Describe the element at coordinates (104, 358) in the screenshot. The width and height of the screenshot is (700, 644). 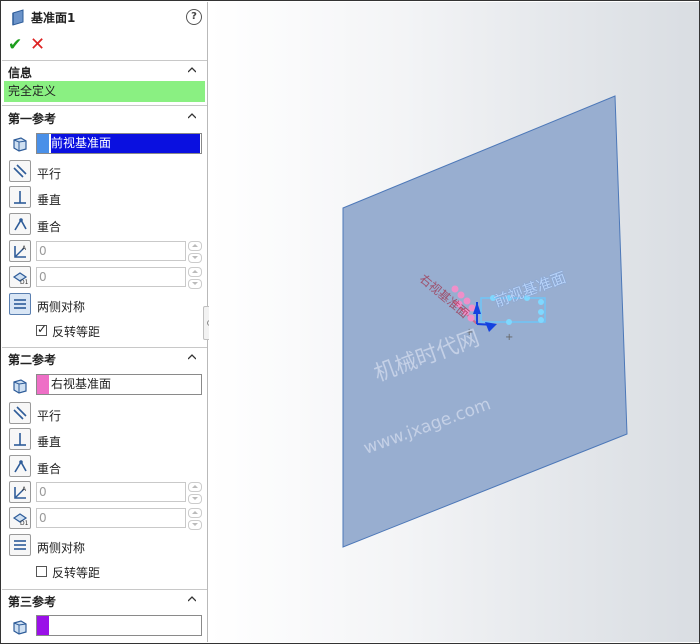
I see `ref2-section-header: 第二参考` at that location.